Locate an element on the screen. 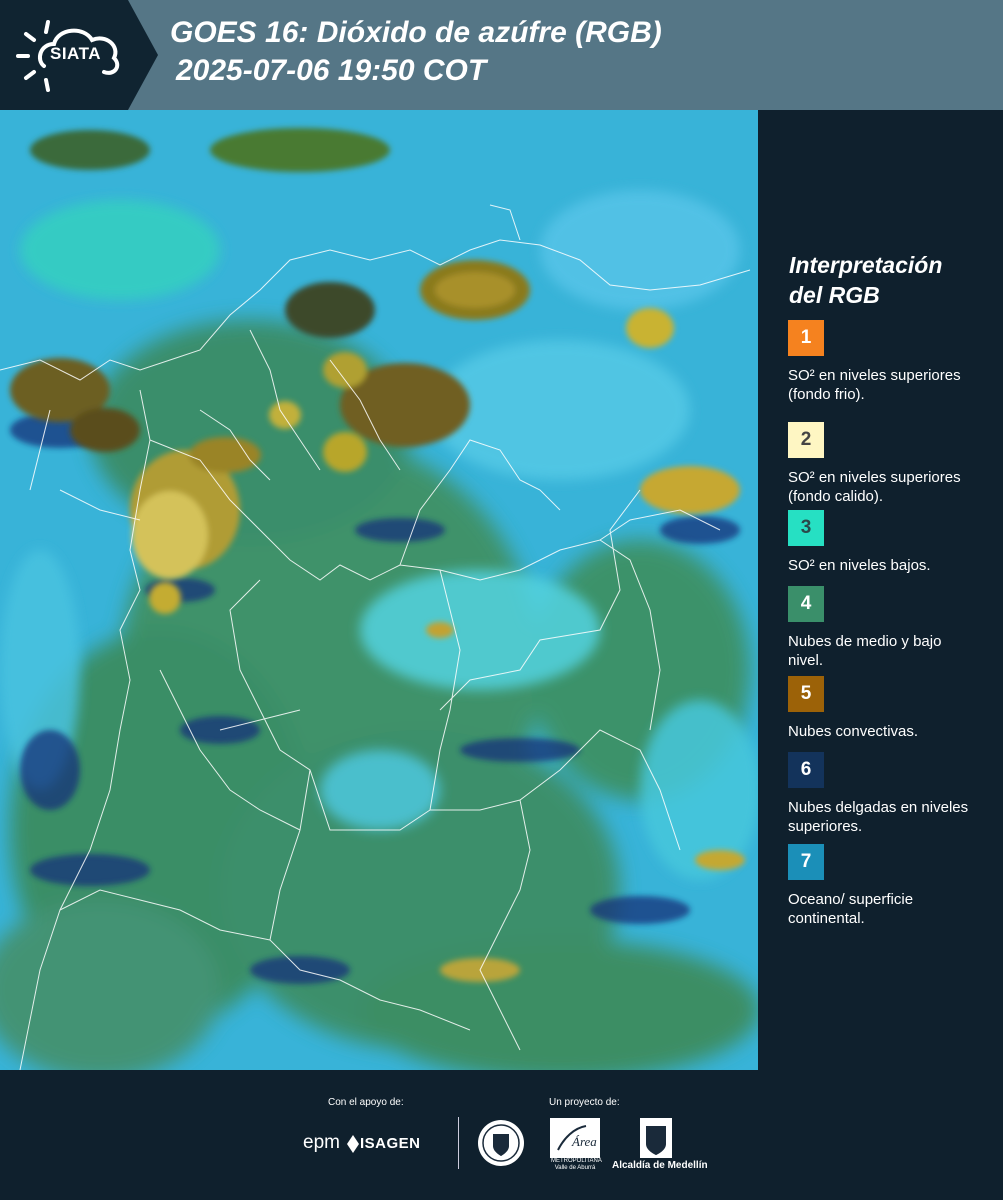  legend-item: 4 Nubes de medio y bajo nivel. is located at coordinates (888, 628).